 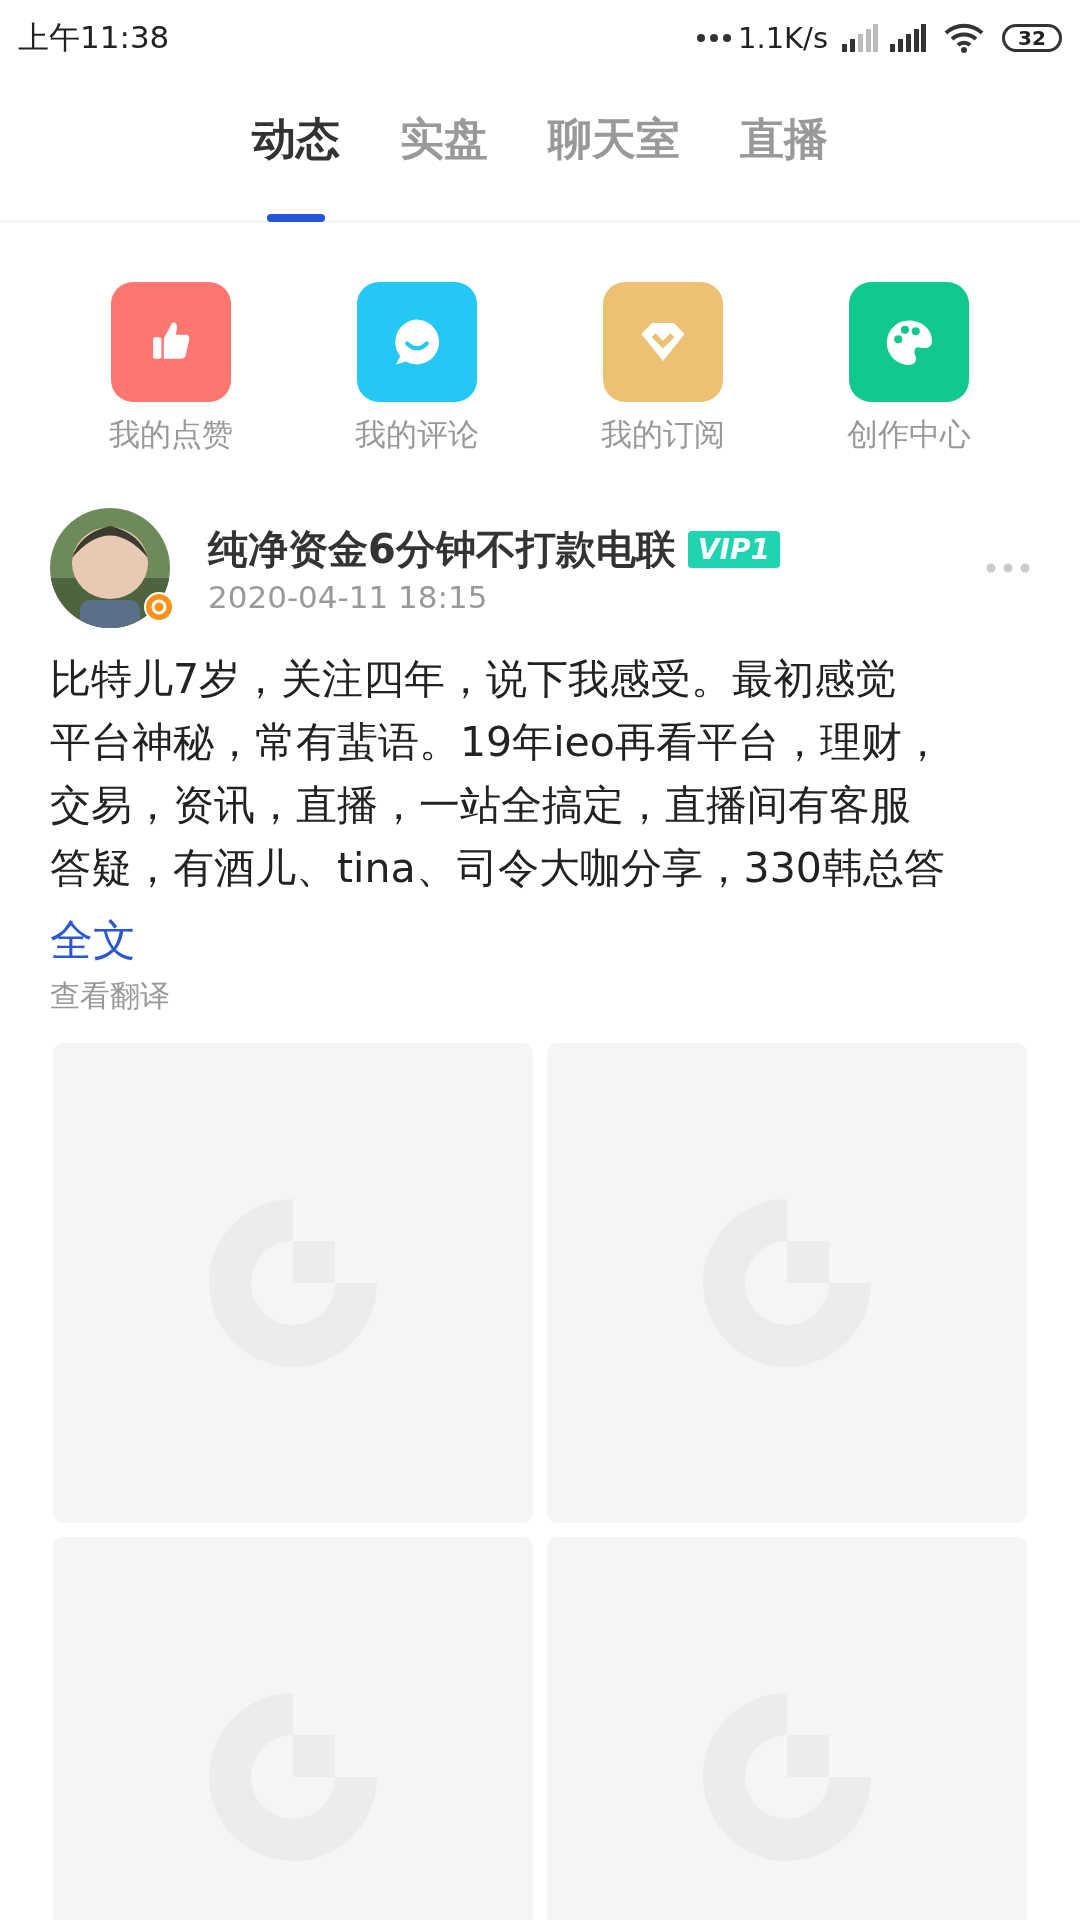 I want to click on tab: 聊天室, so click(x=614, y=149).